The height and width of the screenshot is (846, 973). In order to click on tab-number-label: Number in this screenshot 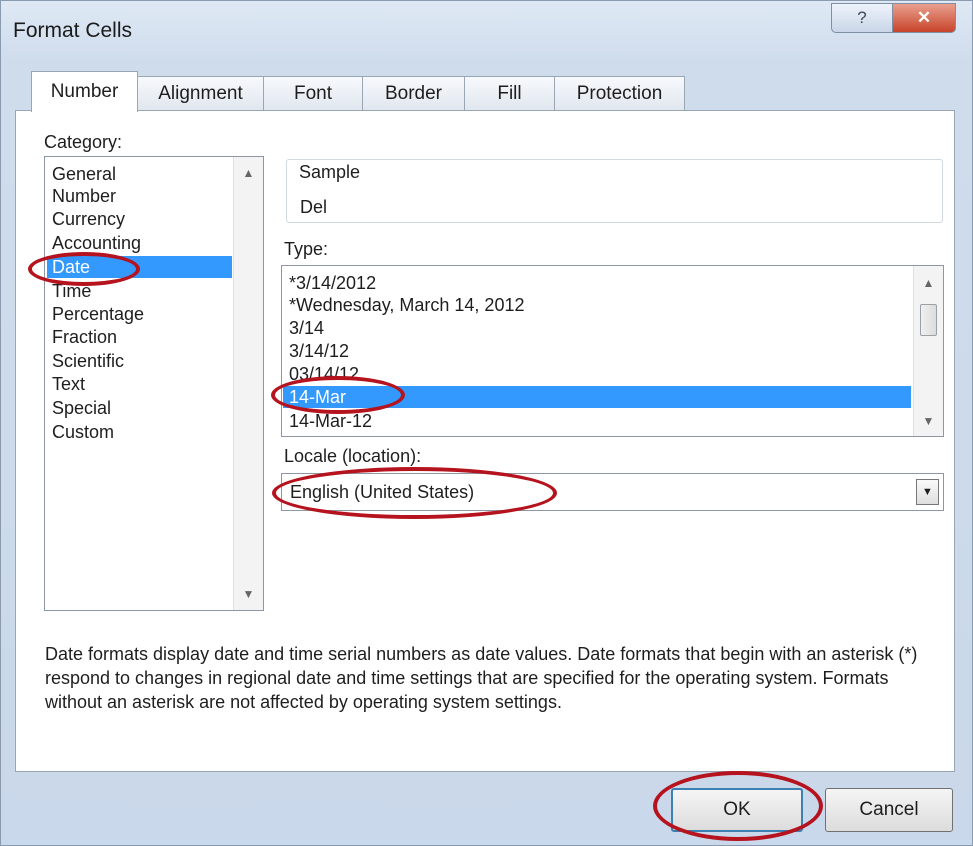, I will do `click(84, 91)`.